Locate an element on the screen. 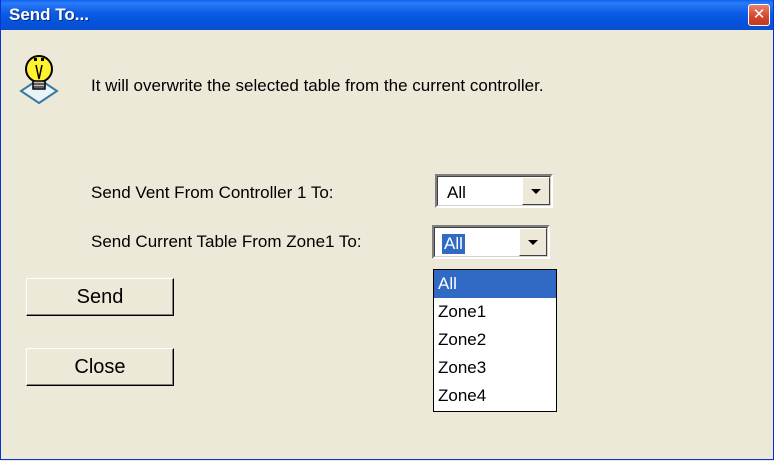 Image resolution: width=774 pixels, height=461 pixels. vent-destination-value: All is located at coordinates (456, 192).